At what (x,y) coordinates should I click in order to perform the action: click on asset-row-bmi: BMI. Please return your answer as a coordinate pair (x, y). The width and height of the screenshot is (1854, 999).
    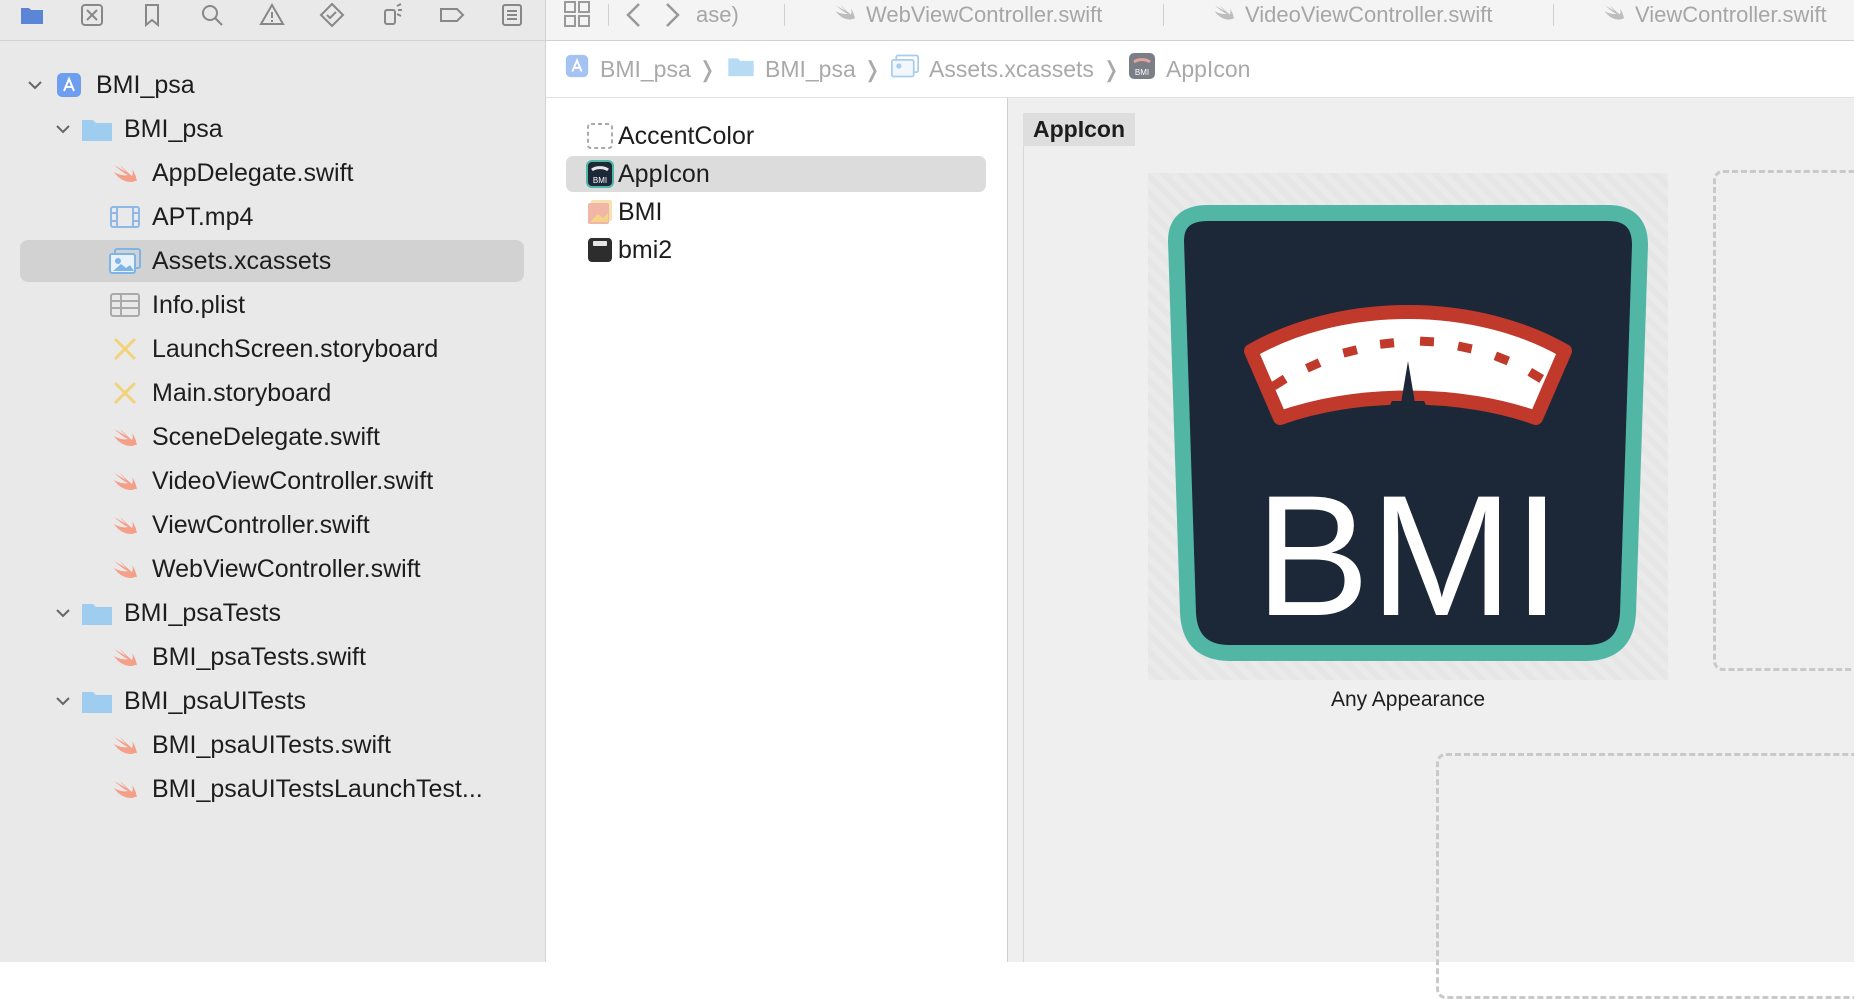
    Looking at the image, I should click on (776, 212).